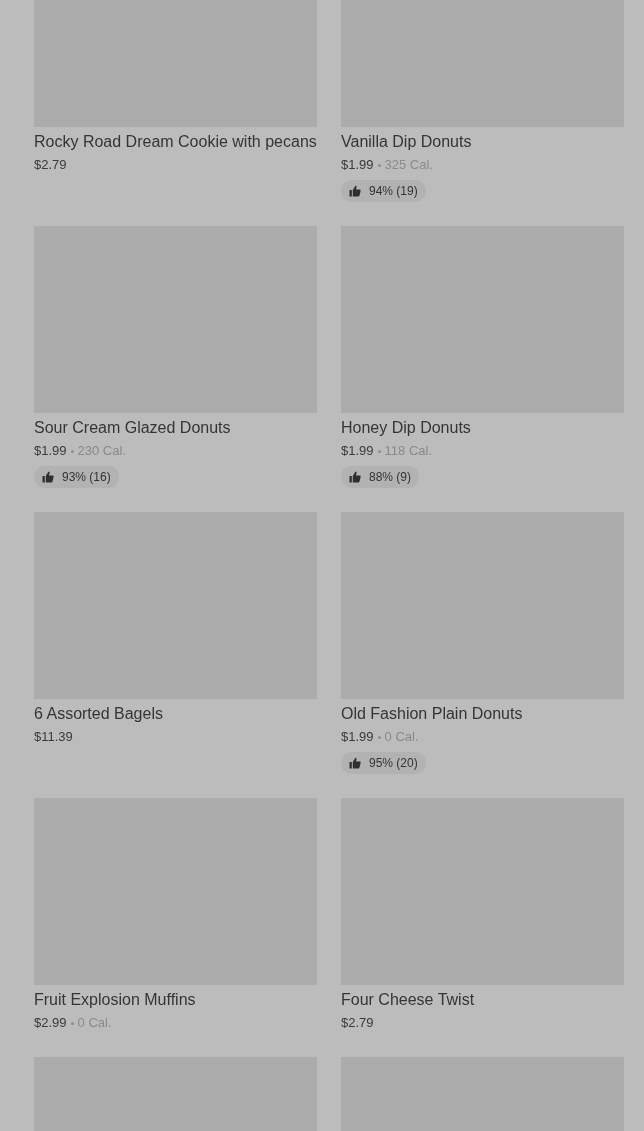 This screenshot has height=1131, width=644. I want to click on rating-badge: 94% (19), so click(383, 191).